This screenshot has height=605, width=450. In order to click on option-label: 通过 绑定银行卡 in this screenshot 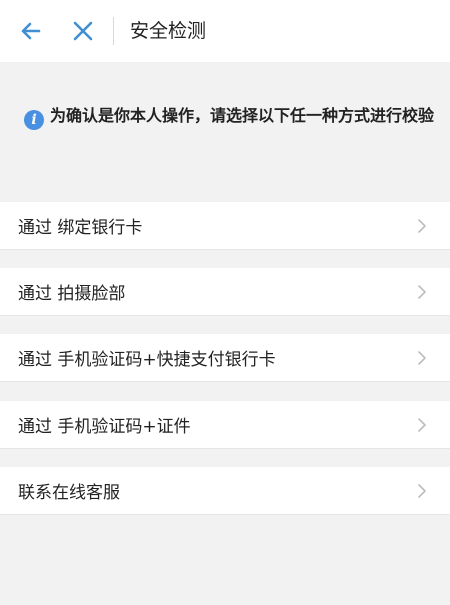, I will do `click(80, 228)`.